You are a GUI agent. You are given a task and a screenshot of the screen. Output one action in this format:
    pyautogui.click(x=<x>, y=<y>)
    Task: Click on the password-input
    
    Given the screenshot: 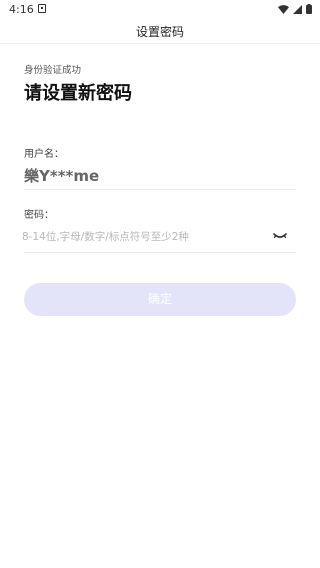 What is the action you would take?
    pyautogui.click(x=142, y=237)
    